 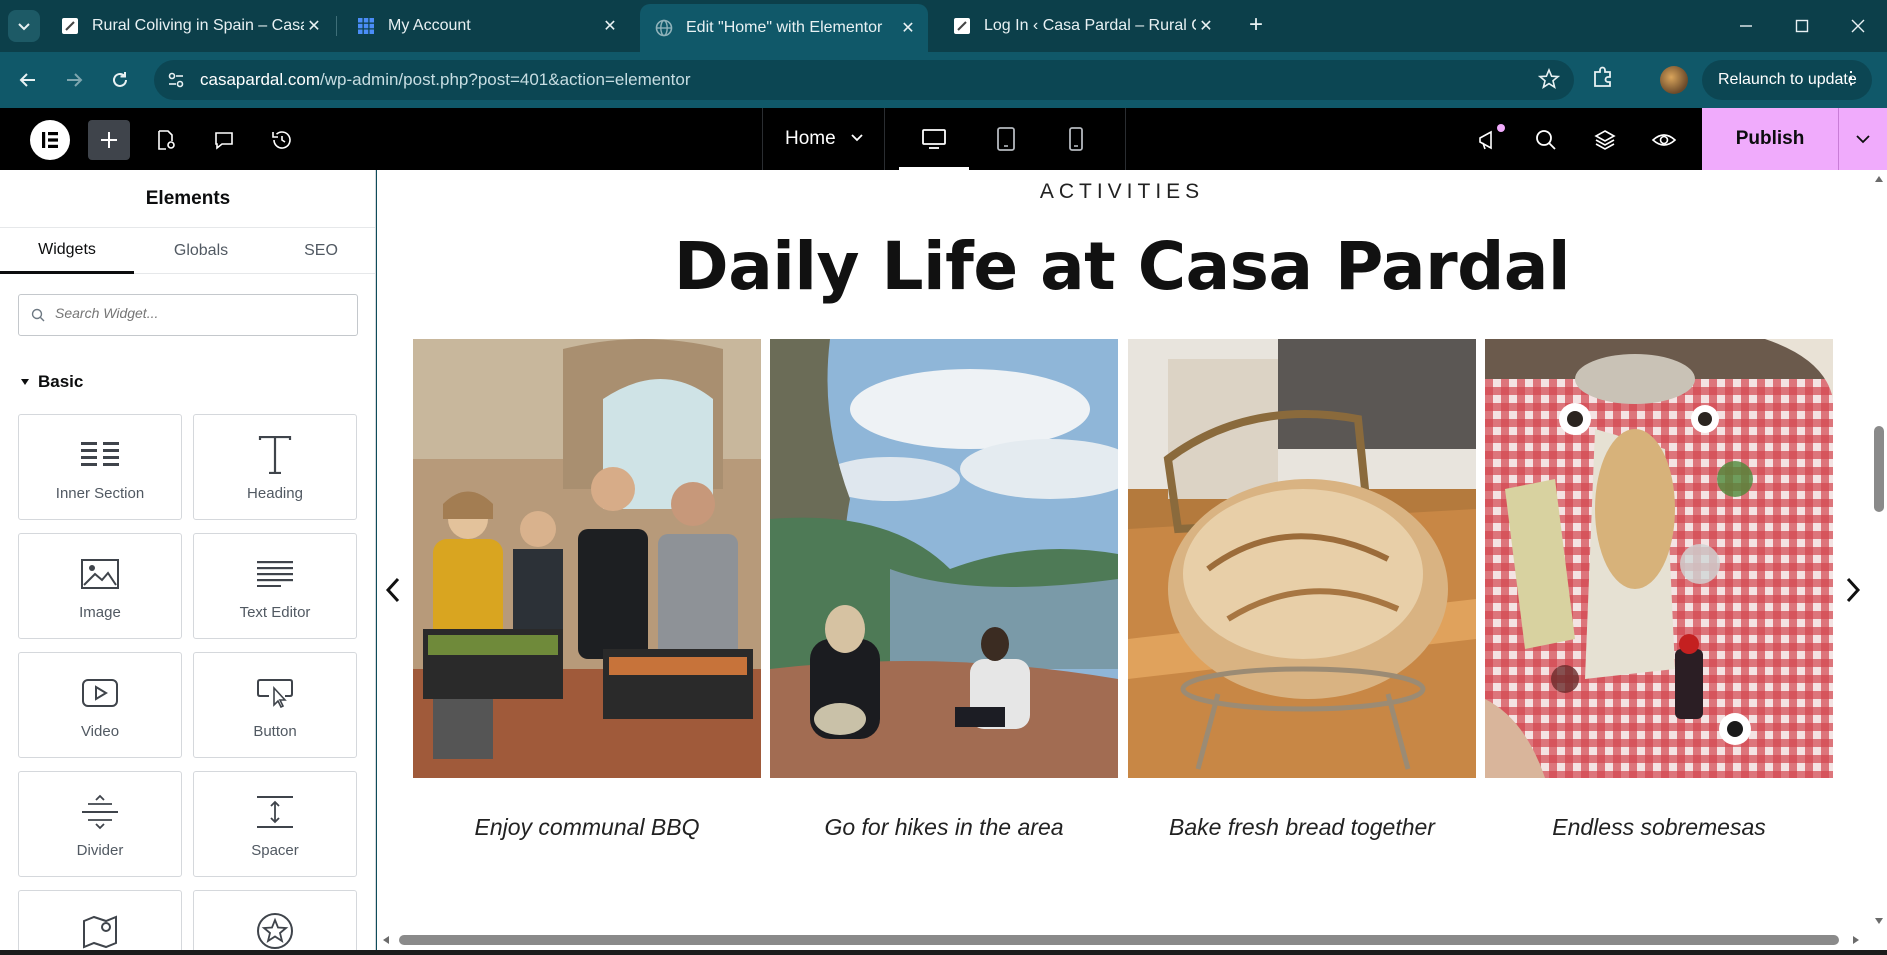 What do you see at coordinates (393, 590) in the screenshot?
I see `carousel-prev-arrow-icon` at bounding box center [393, 590].